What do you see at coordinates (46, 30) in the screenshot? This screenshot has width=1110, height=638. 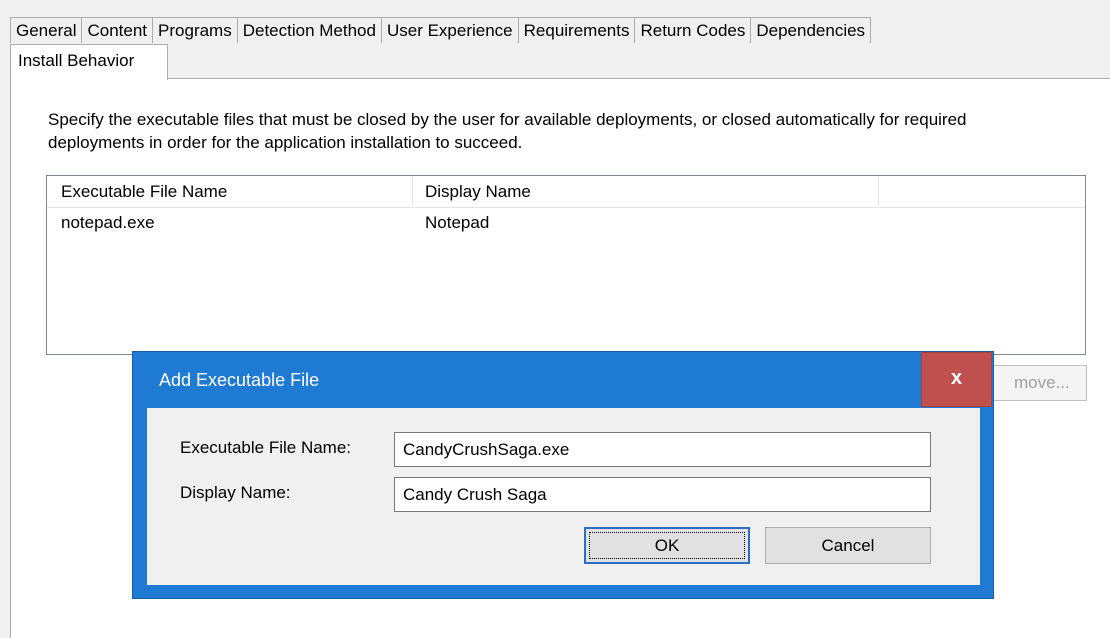 I see `tab-general: General` at bounding box center [46, 30].